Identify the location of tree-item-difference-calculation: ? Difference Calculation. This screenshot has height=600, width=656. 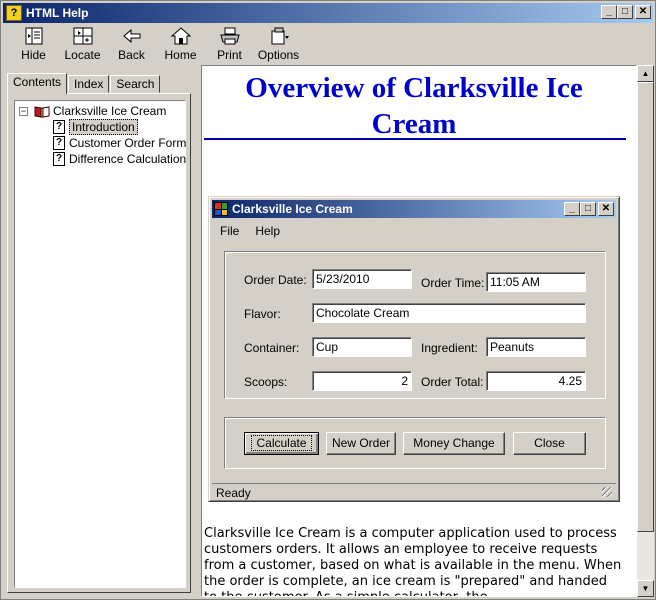
(119, 159).